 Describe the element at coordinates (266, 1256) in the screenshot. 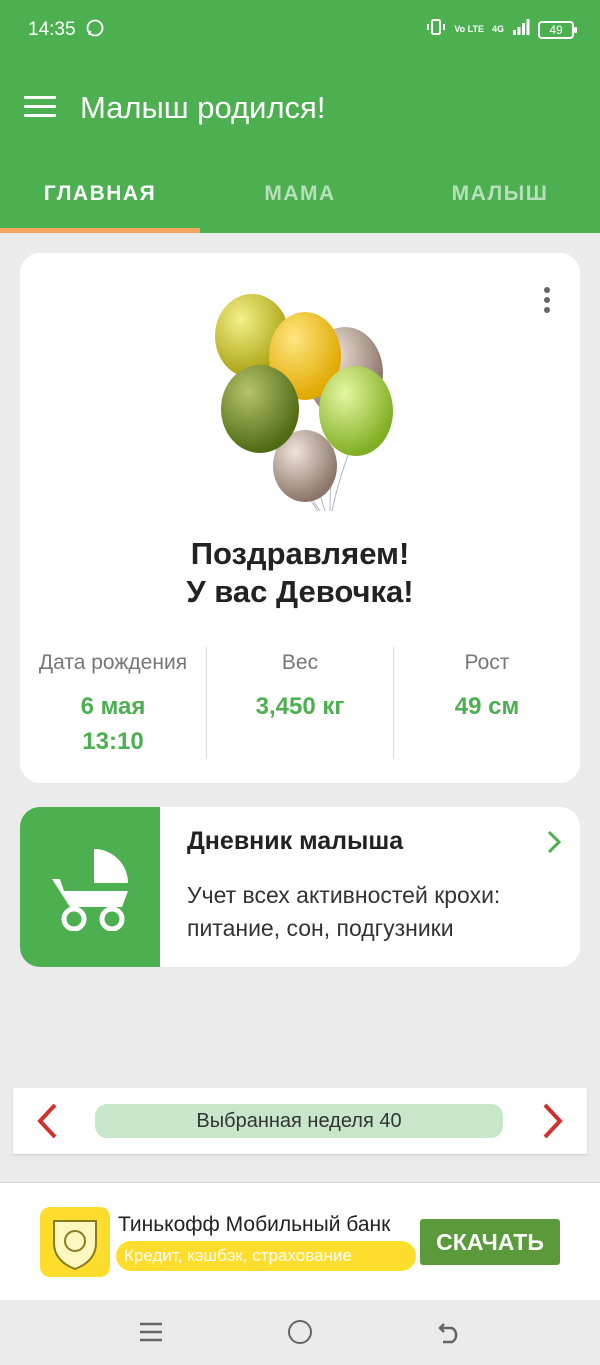

I see `ad-subtitle: Кредит, кэшбэк, страхование` at that location.